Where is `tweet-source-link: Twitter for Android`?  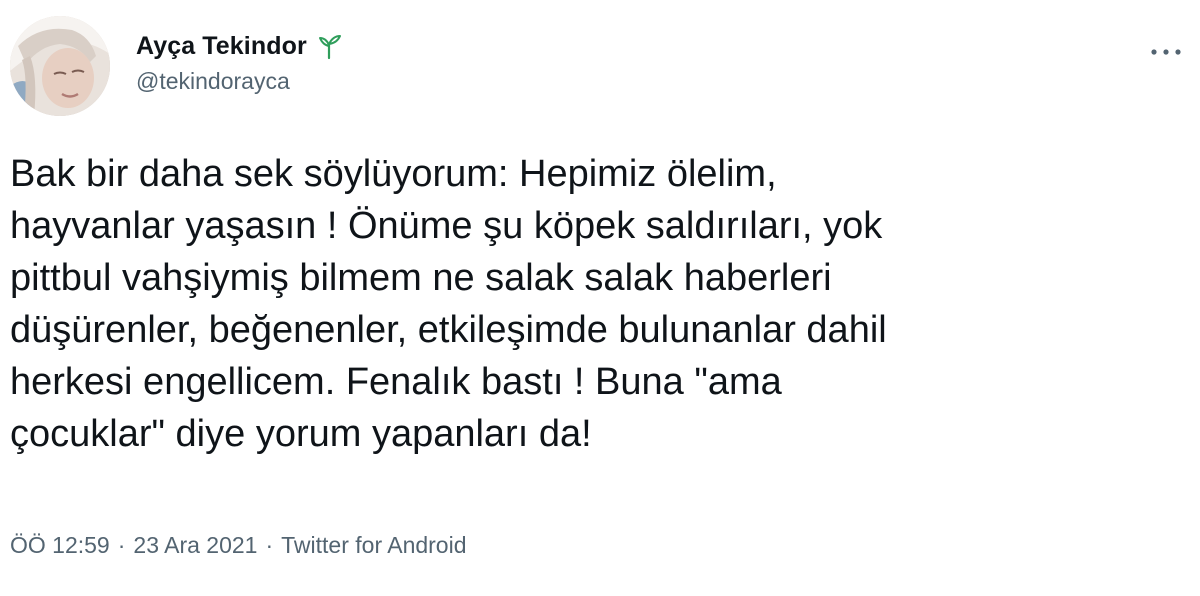
tweet-source-link: Twitter for Android is located at coordinates (373, 545).